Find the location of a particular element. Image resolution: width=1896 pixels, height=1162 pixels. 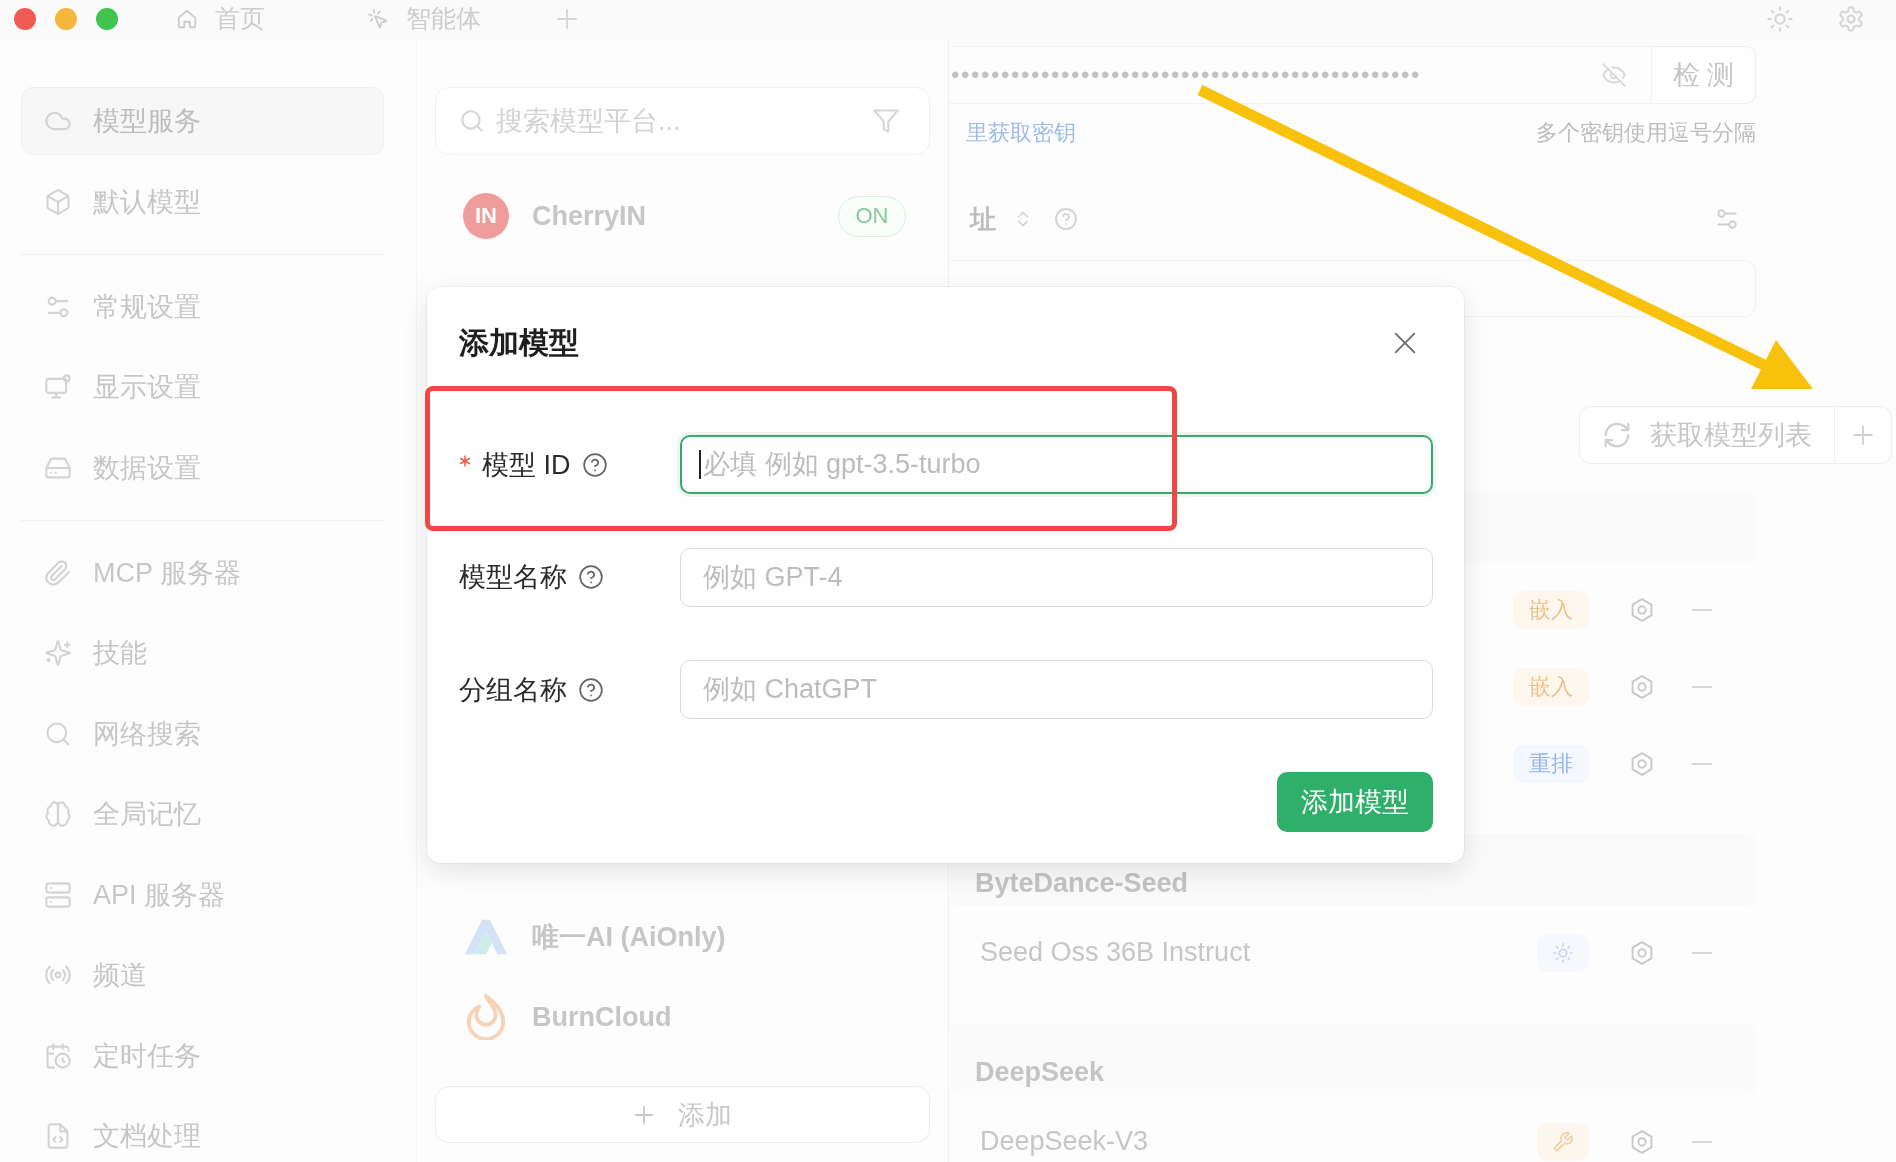

paperclip-icon is located at coordinates (58, 572).